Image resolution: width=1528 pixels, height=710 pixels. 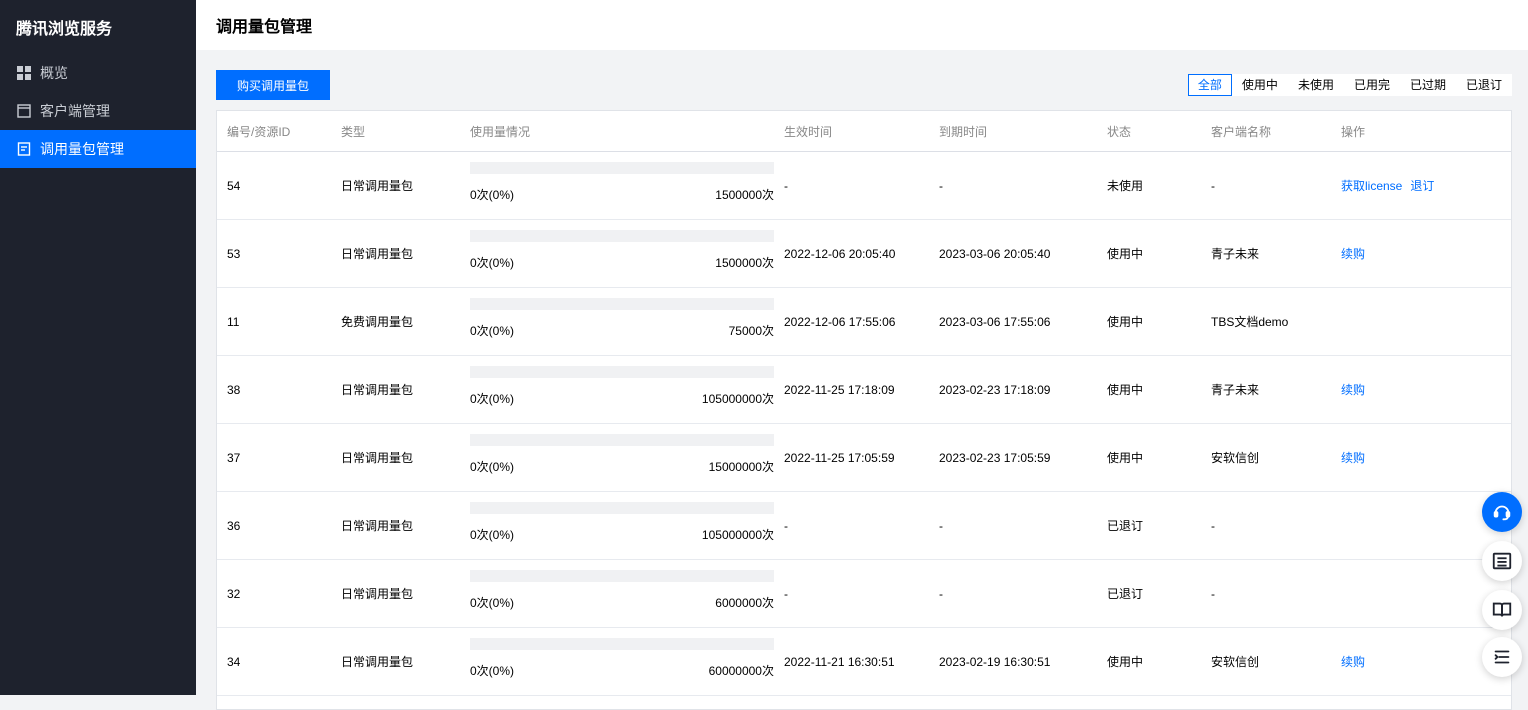 I want to click on cell-type: 免费调用量包, so click(x=377, y=322).